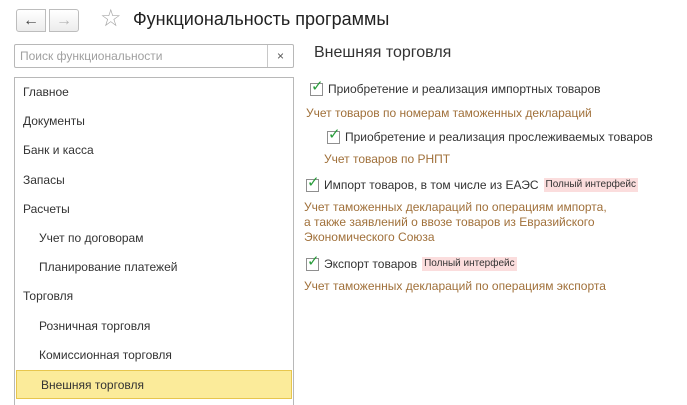 The height and width of the screenshot is (405, 687). Describe the element at coordinates (154, 150) in the screenshot. I see `sidebar-item-bank-cash: Банк и касса` at that location.